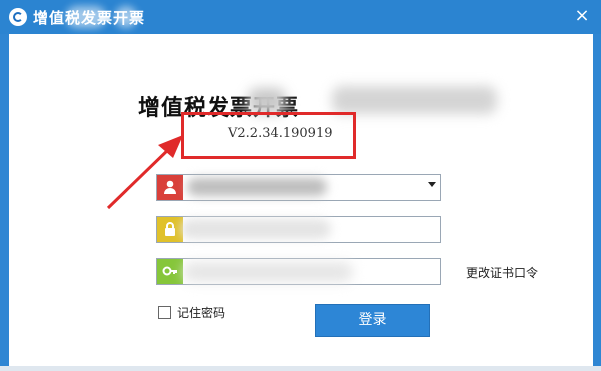 Image resolution: width=601 pixels, height=371 pixels. I want to click on chevron-down-icon, so click(432, 184).